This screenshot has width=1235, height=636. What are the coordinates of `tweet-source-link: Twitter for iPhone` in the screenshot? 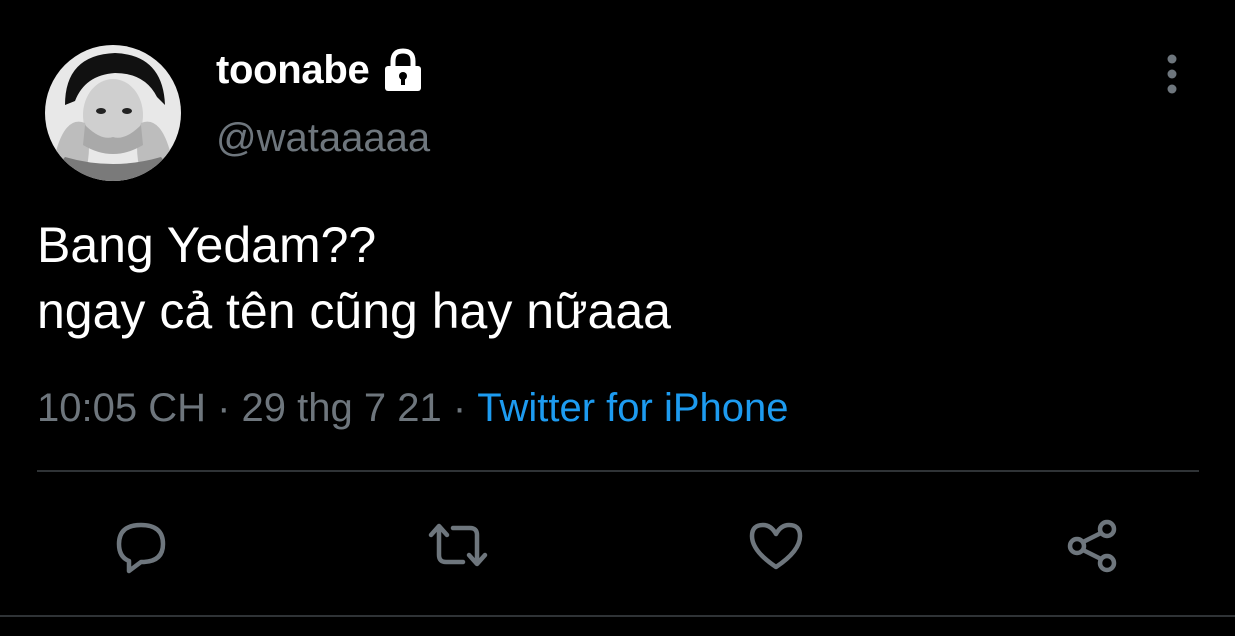 It's located at (632, 408).